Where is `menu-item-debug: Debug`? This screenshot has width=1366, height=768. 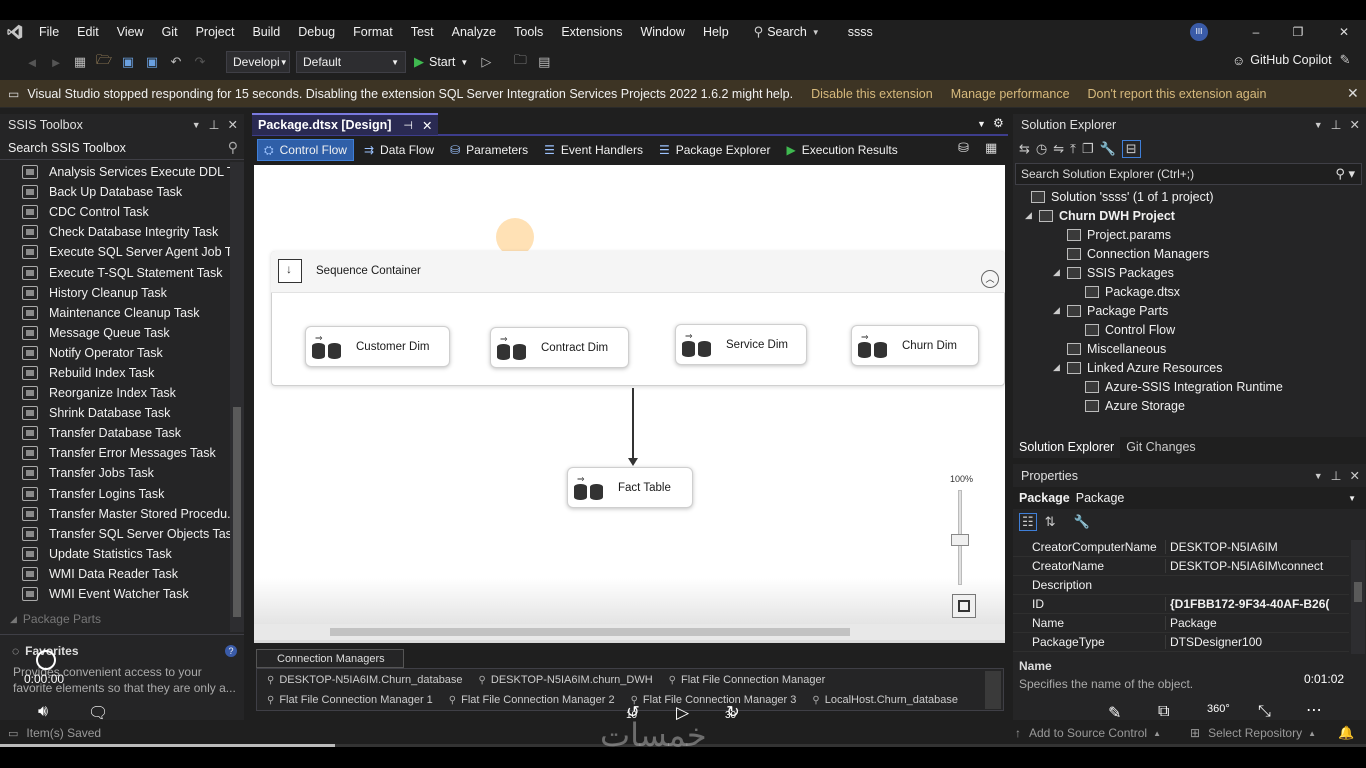 menu-item-debug: Debug is located at coordinates (316, 32).